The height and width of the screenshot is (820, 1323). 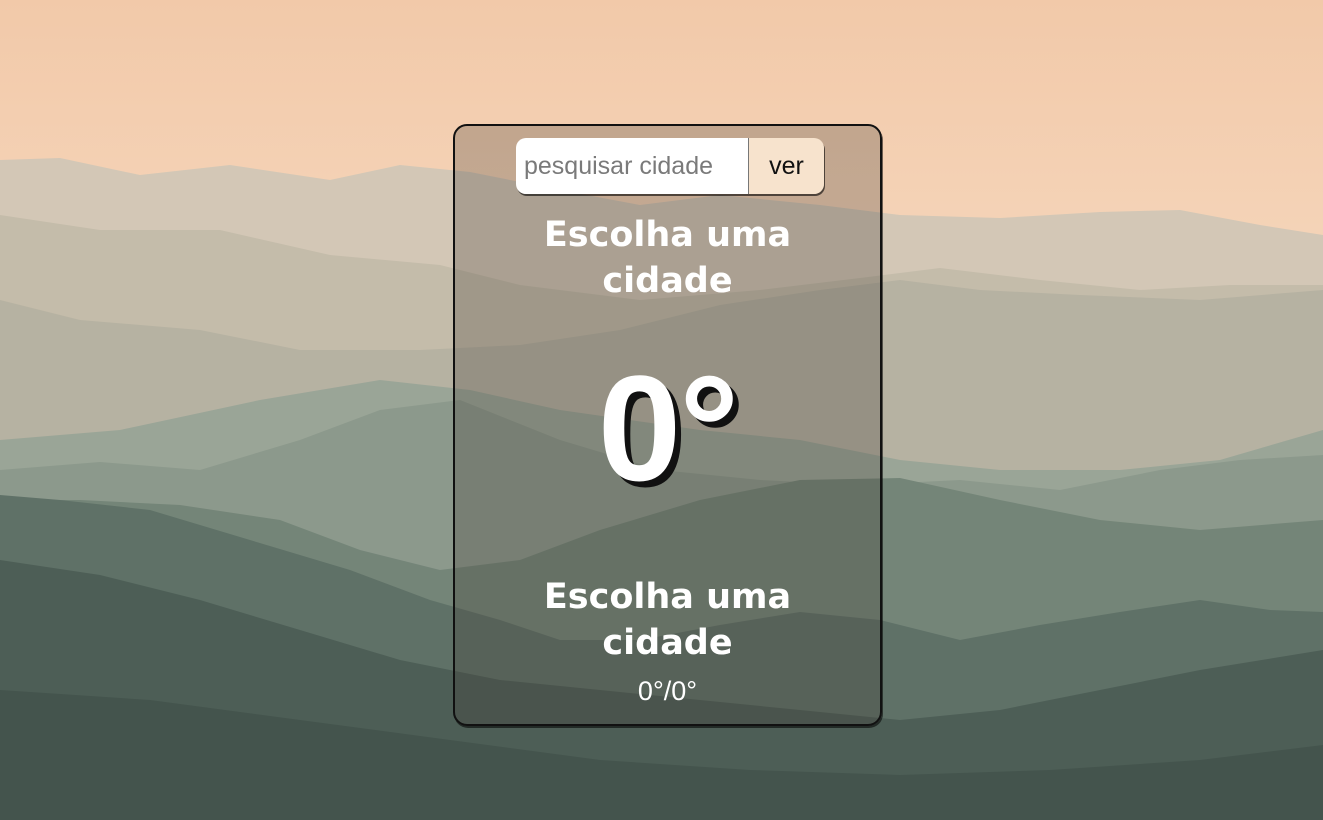 What do you see at coordinates (668, 428) in the screenshot?
I see `current-temperature: 0°` at bounding box center [668, 428].